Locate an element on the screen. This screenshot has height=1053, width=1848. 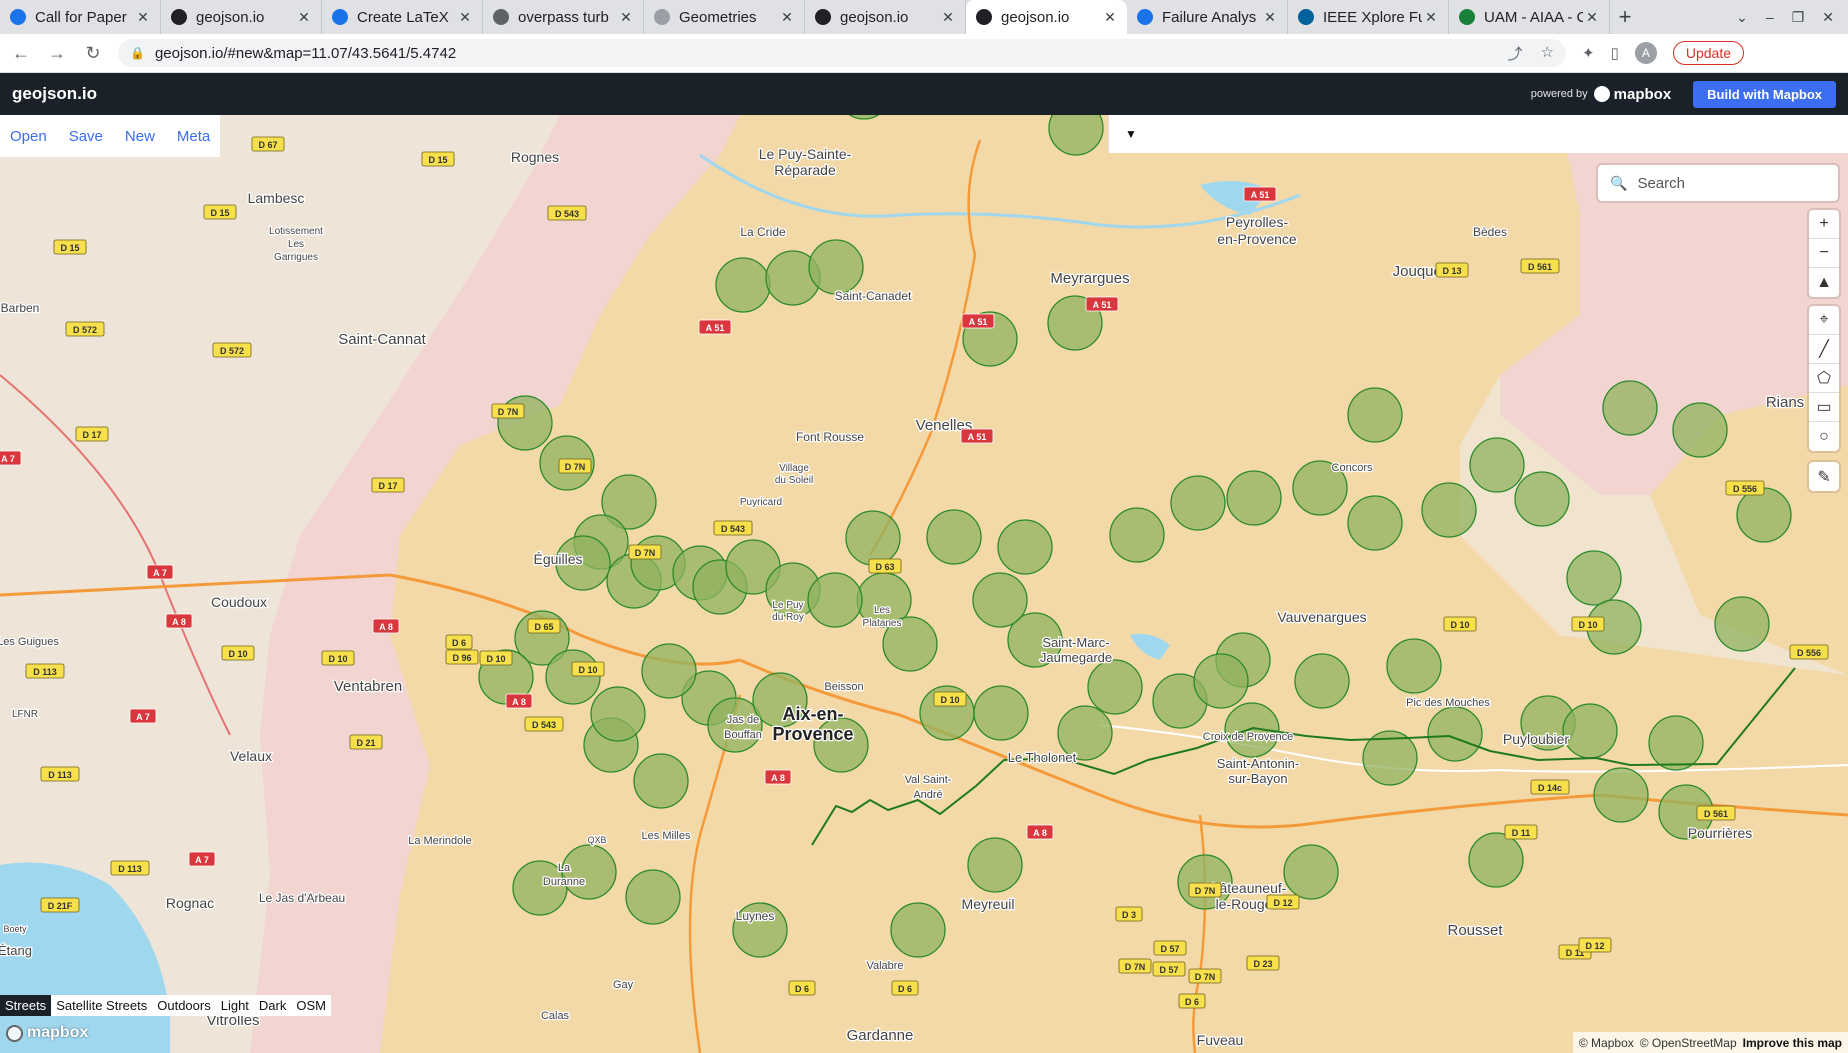
map-city-label: Ventabren is located at coordinates (368, 686).